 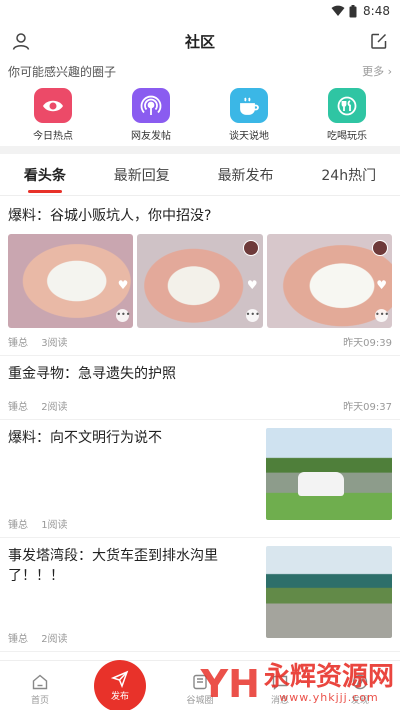 What do you see at coordinates (39, 701) in the screenshot?
I see `nav-home-label: 首页` at bounding box center [39, 701].